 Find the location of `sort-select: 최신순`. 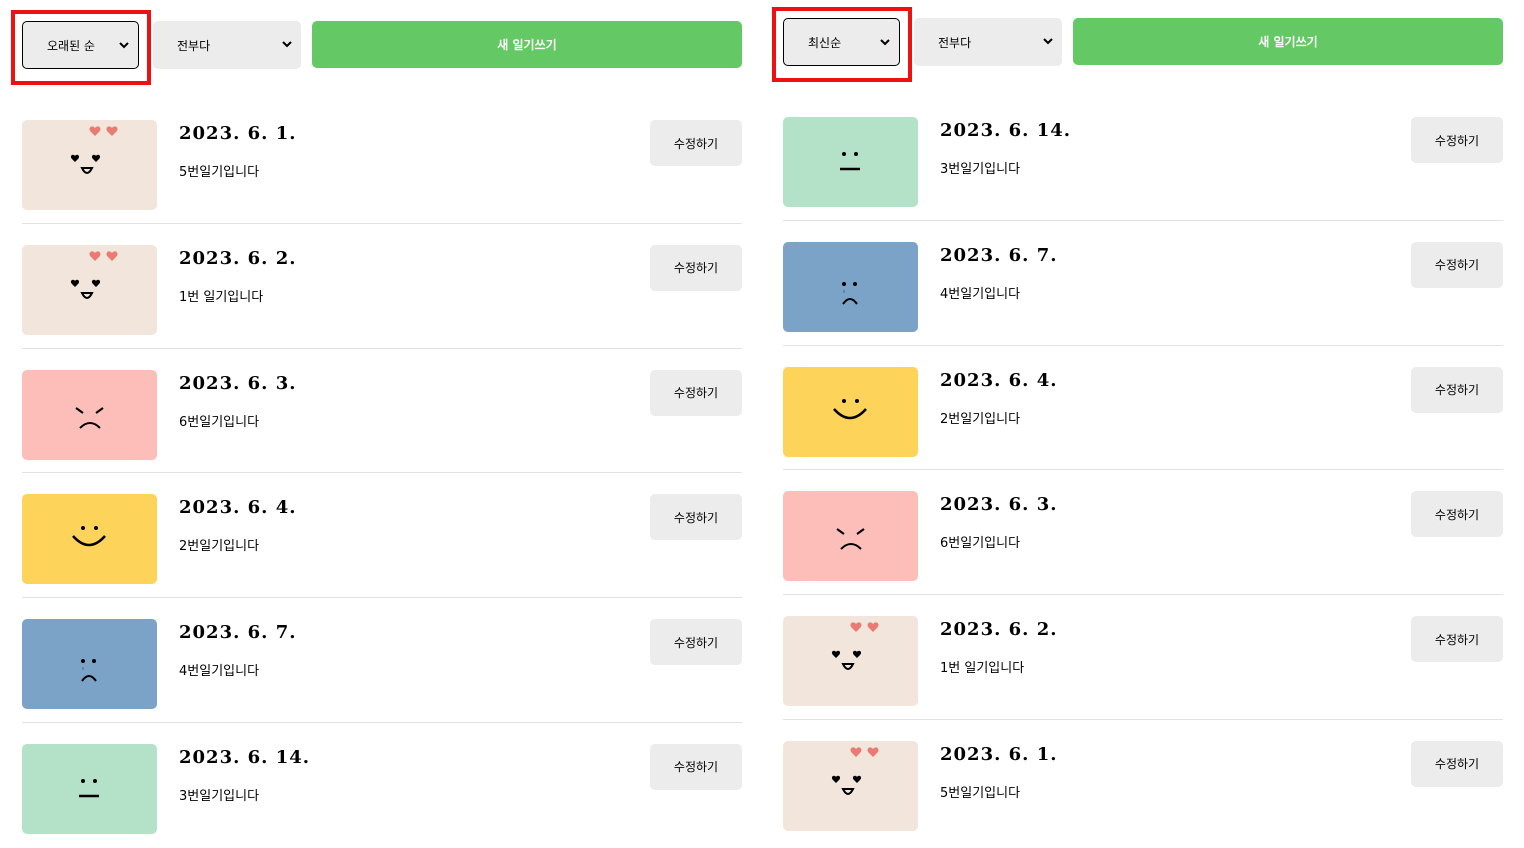

sort-select: 최신순 is located at coordinates (842, 44).